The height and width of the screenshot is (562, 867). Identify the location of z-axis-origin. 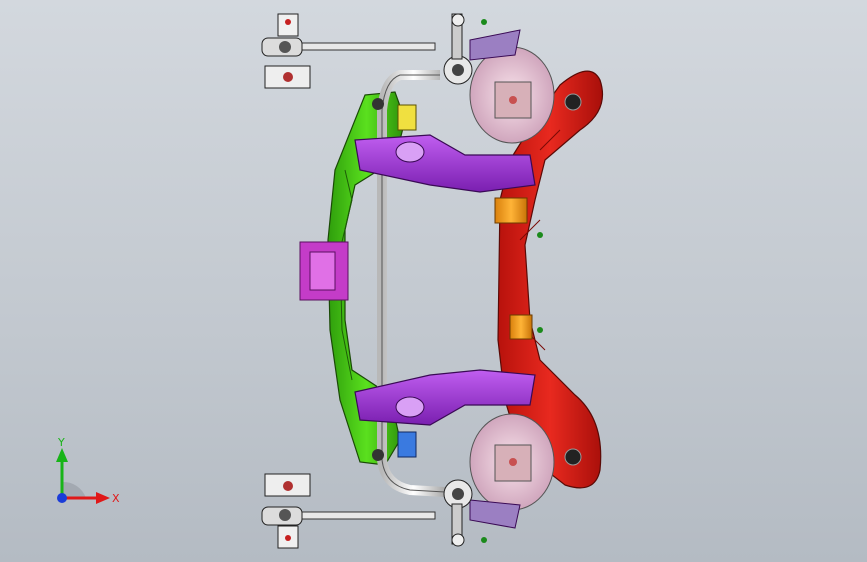
(62, 498).